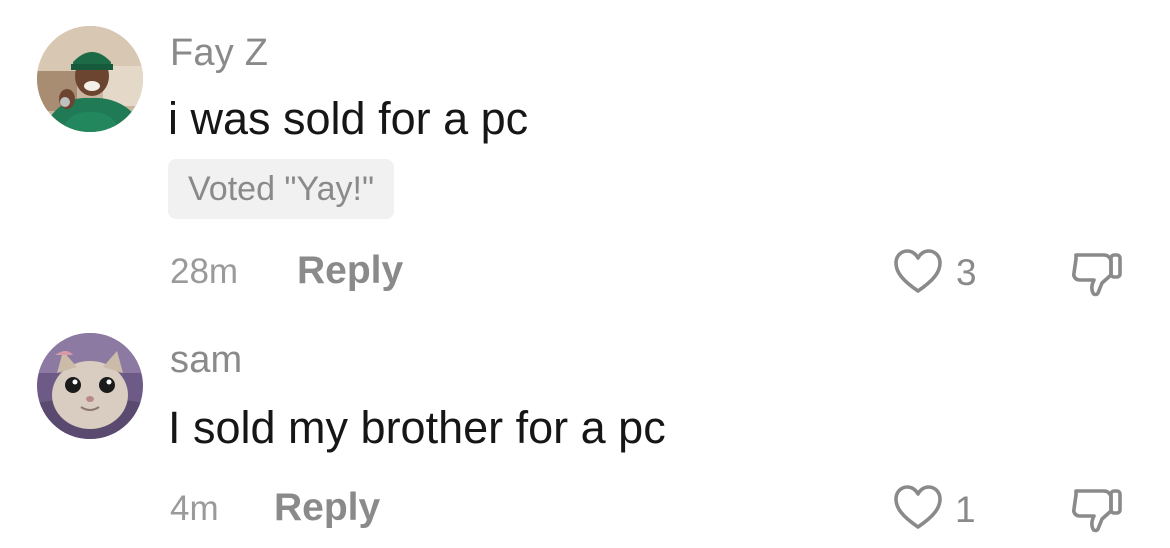 This screenshot has width=1170, height=548. Describe the element at coordinates (965, 509) in the screenshot. I see `like-count: 1` at that location.